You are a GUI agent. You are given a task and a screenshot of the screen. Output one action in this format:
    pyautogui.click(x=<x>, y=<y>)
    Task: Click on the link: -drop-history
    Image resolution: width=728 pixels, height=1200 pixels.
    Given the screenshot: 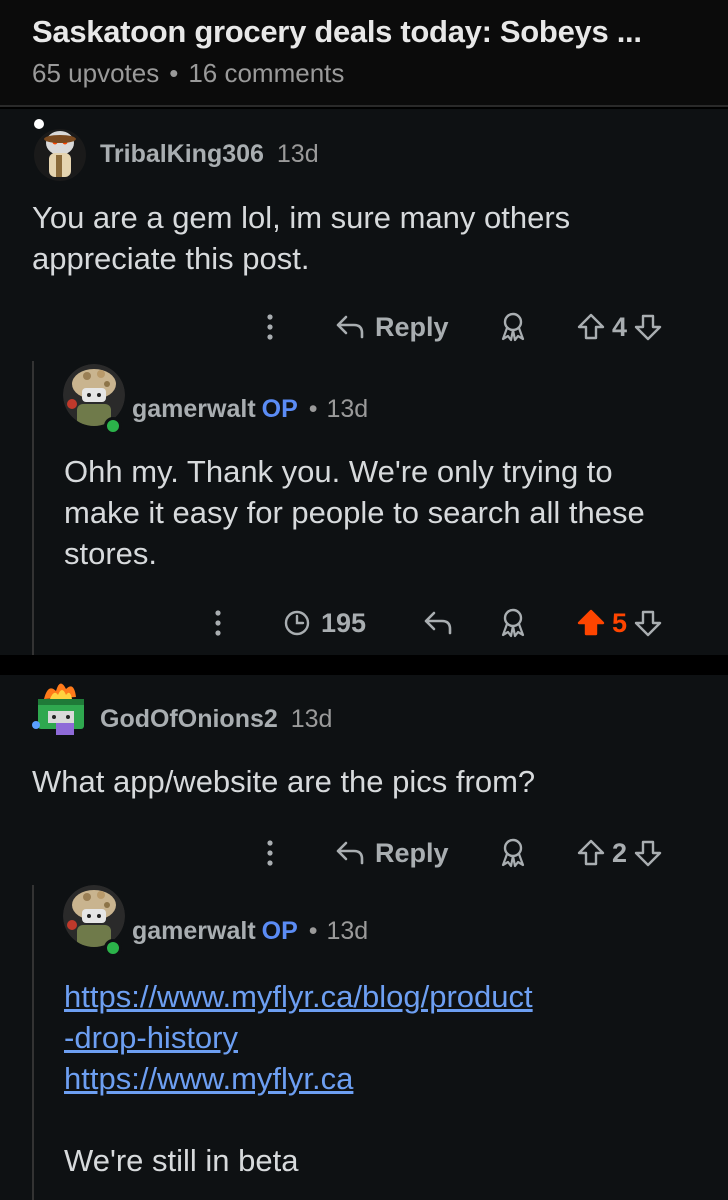 What is the action you would take?
    pyautogui.click(x=384, y=1037)
    